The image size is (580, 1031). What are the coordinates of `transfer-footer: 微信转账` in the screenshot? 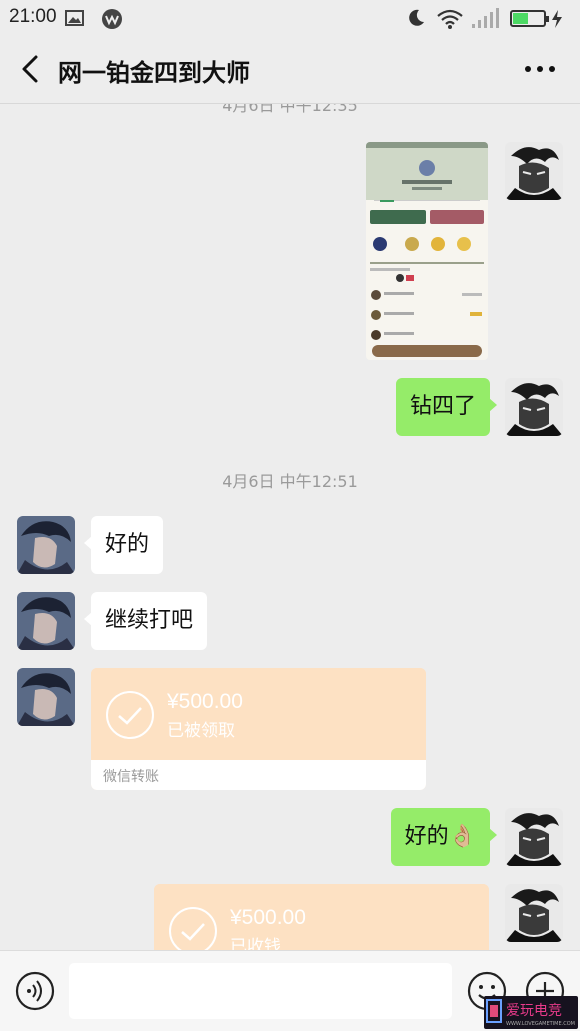 It's located at (258, 775).